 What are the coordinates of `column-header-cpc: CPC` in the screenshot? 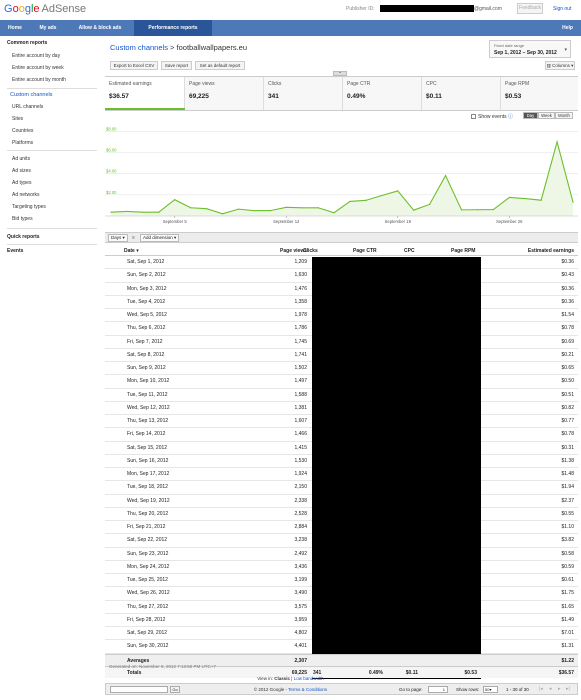 It's located at (409, 251).